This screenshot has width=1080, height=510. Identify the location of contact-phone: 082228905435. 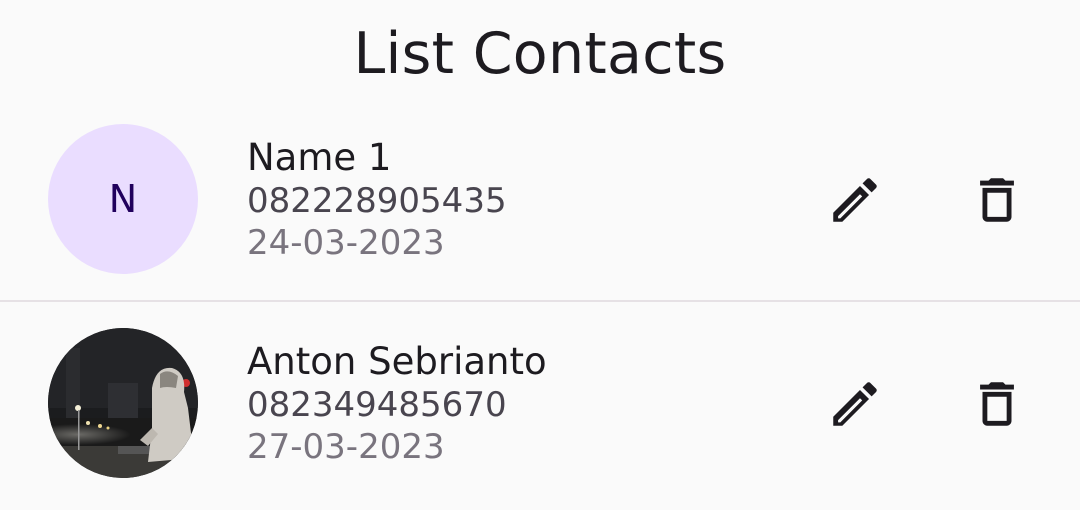
(377, 201).